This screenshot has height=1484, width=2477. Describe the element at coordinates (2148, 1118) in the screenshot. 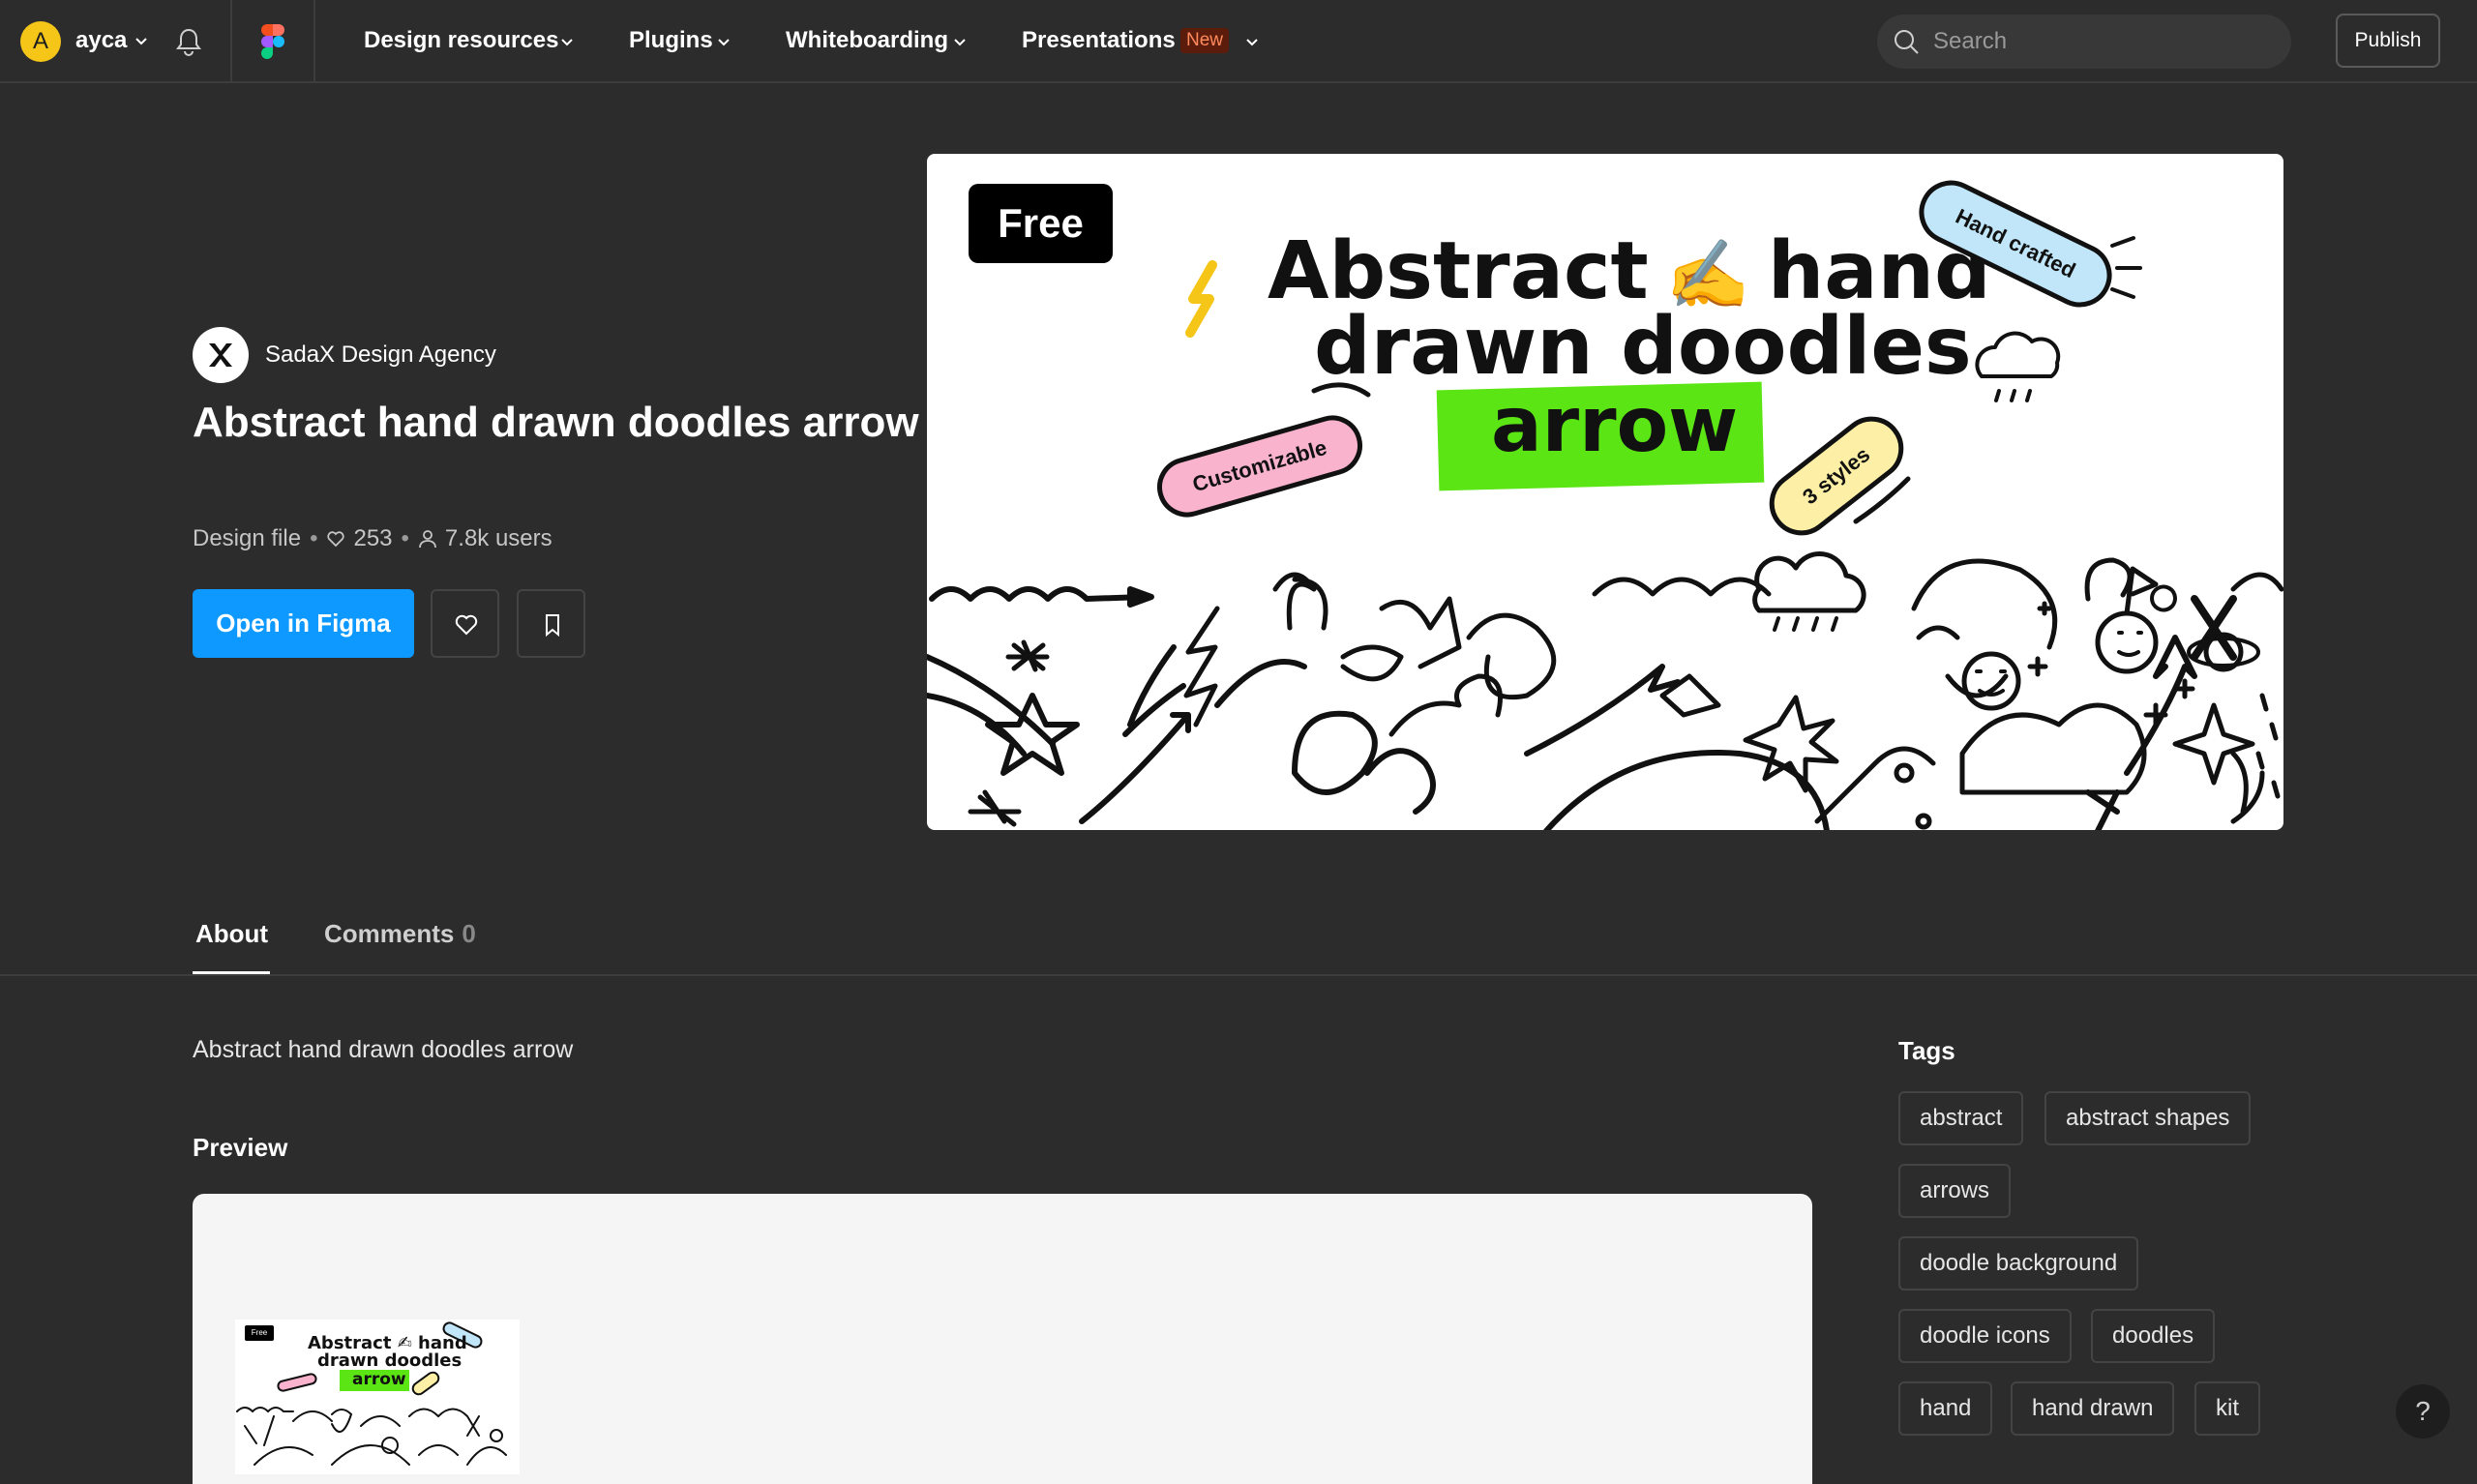

I see `tag-abstract-shapes: abstract shapes` at that location.